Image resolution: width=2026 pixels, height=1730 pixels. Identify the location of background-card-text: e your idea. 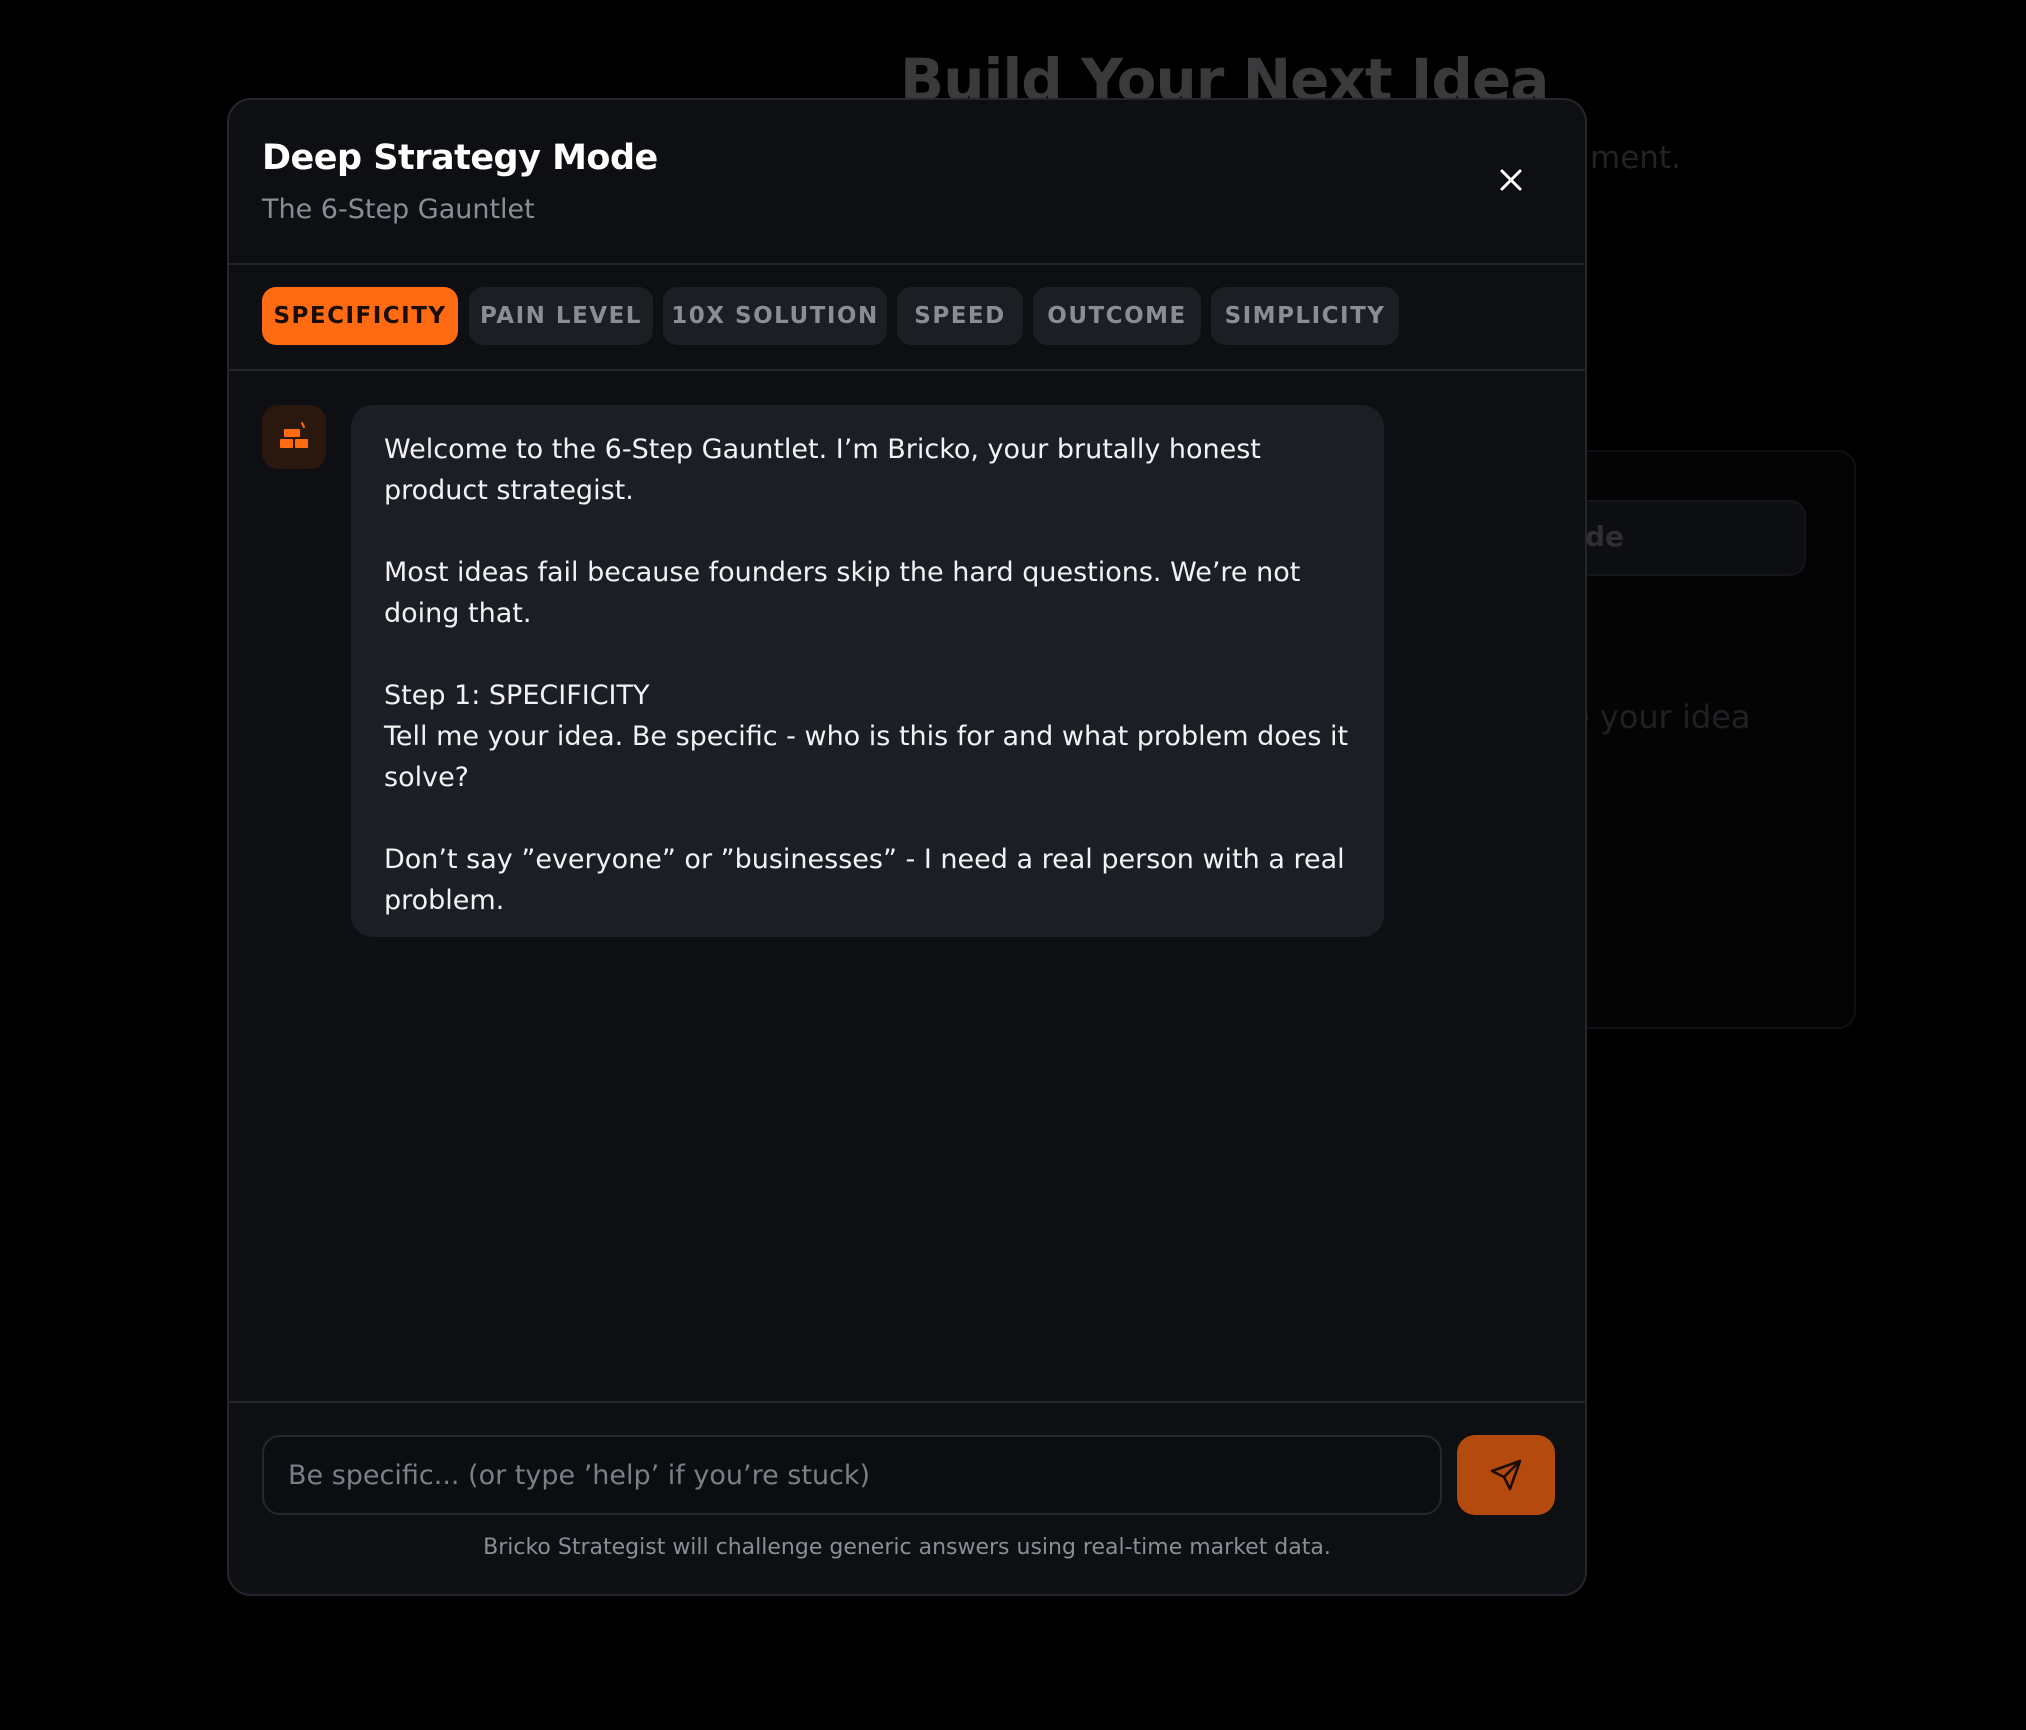
(1660, 717).